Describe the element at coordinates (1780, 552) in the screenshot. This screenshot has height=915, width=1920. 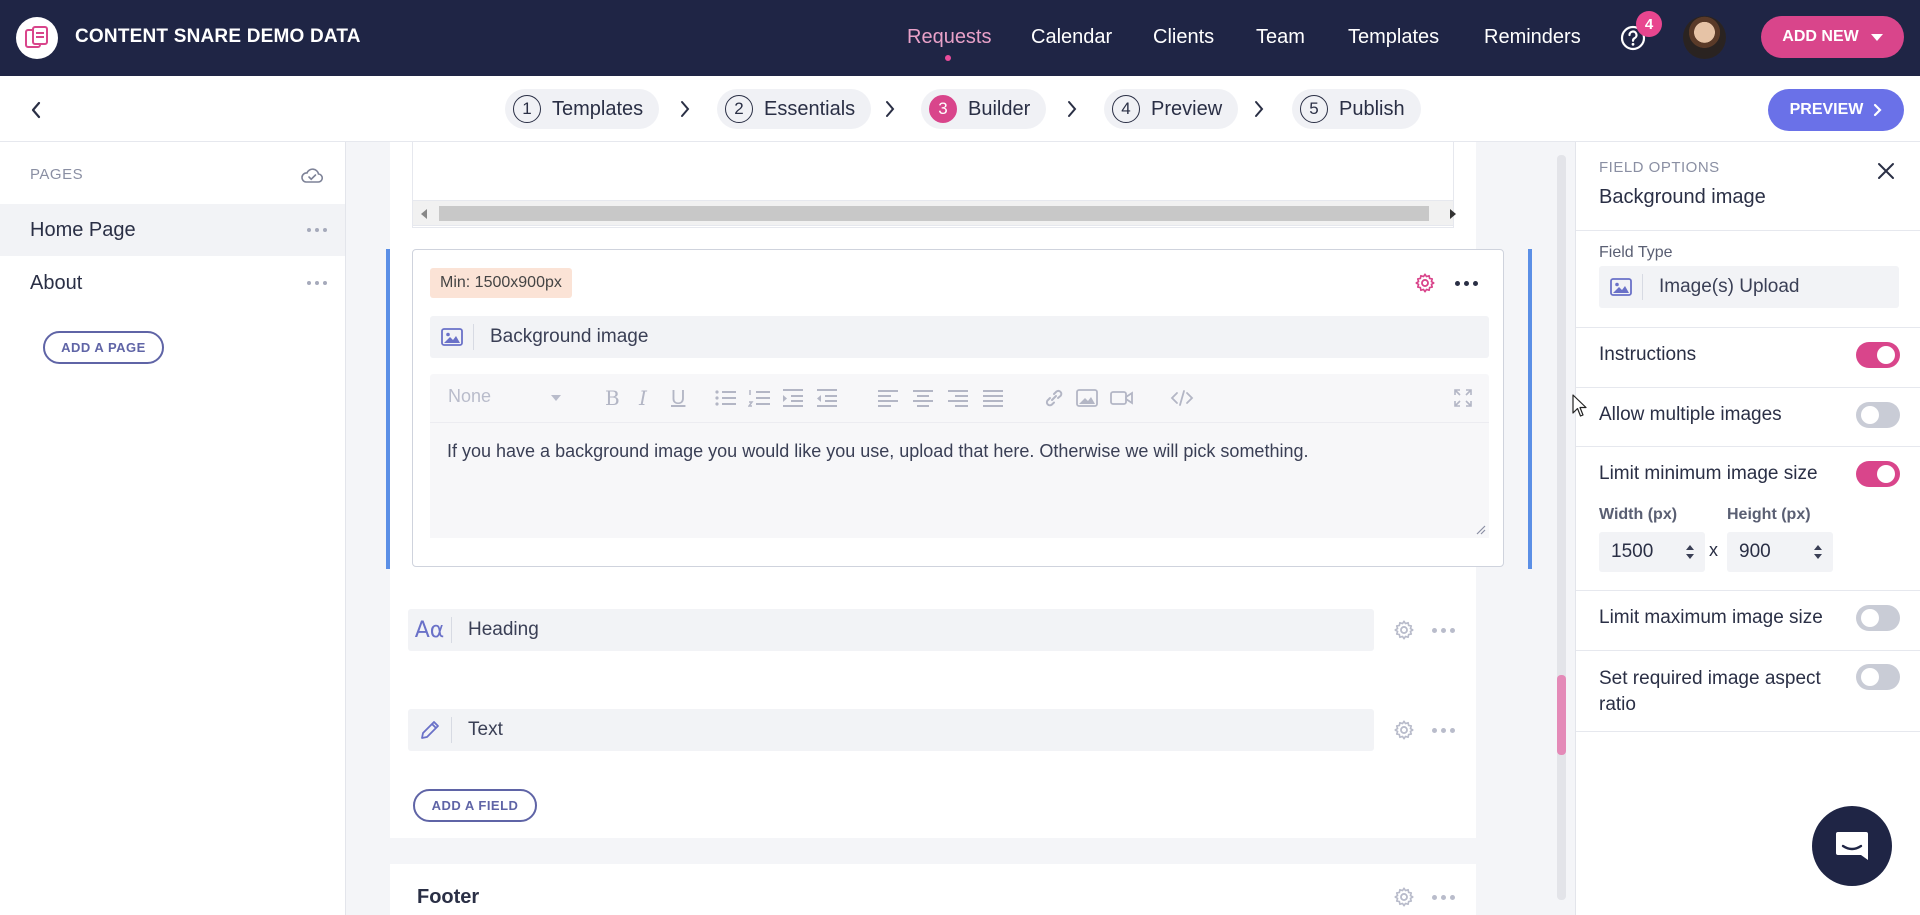
I see `min-height-stepper: 900` at that location.